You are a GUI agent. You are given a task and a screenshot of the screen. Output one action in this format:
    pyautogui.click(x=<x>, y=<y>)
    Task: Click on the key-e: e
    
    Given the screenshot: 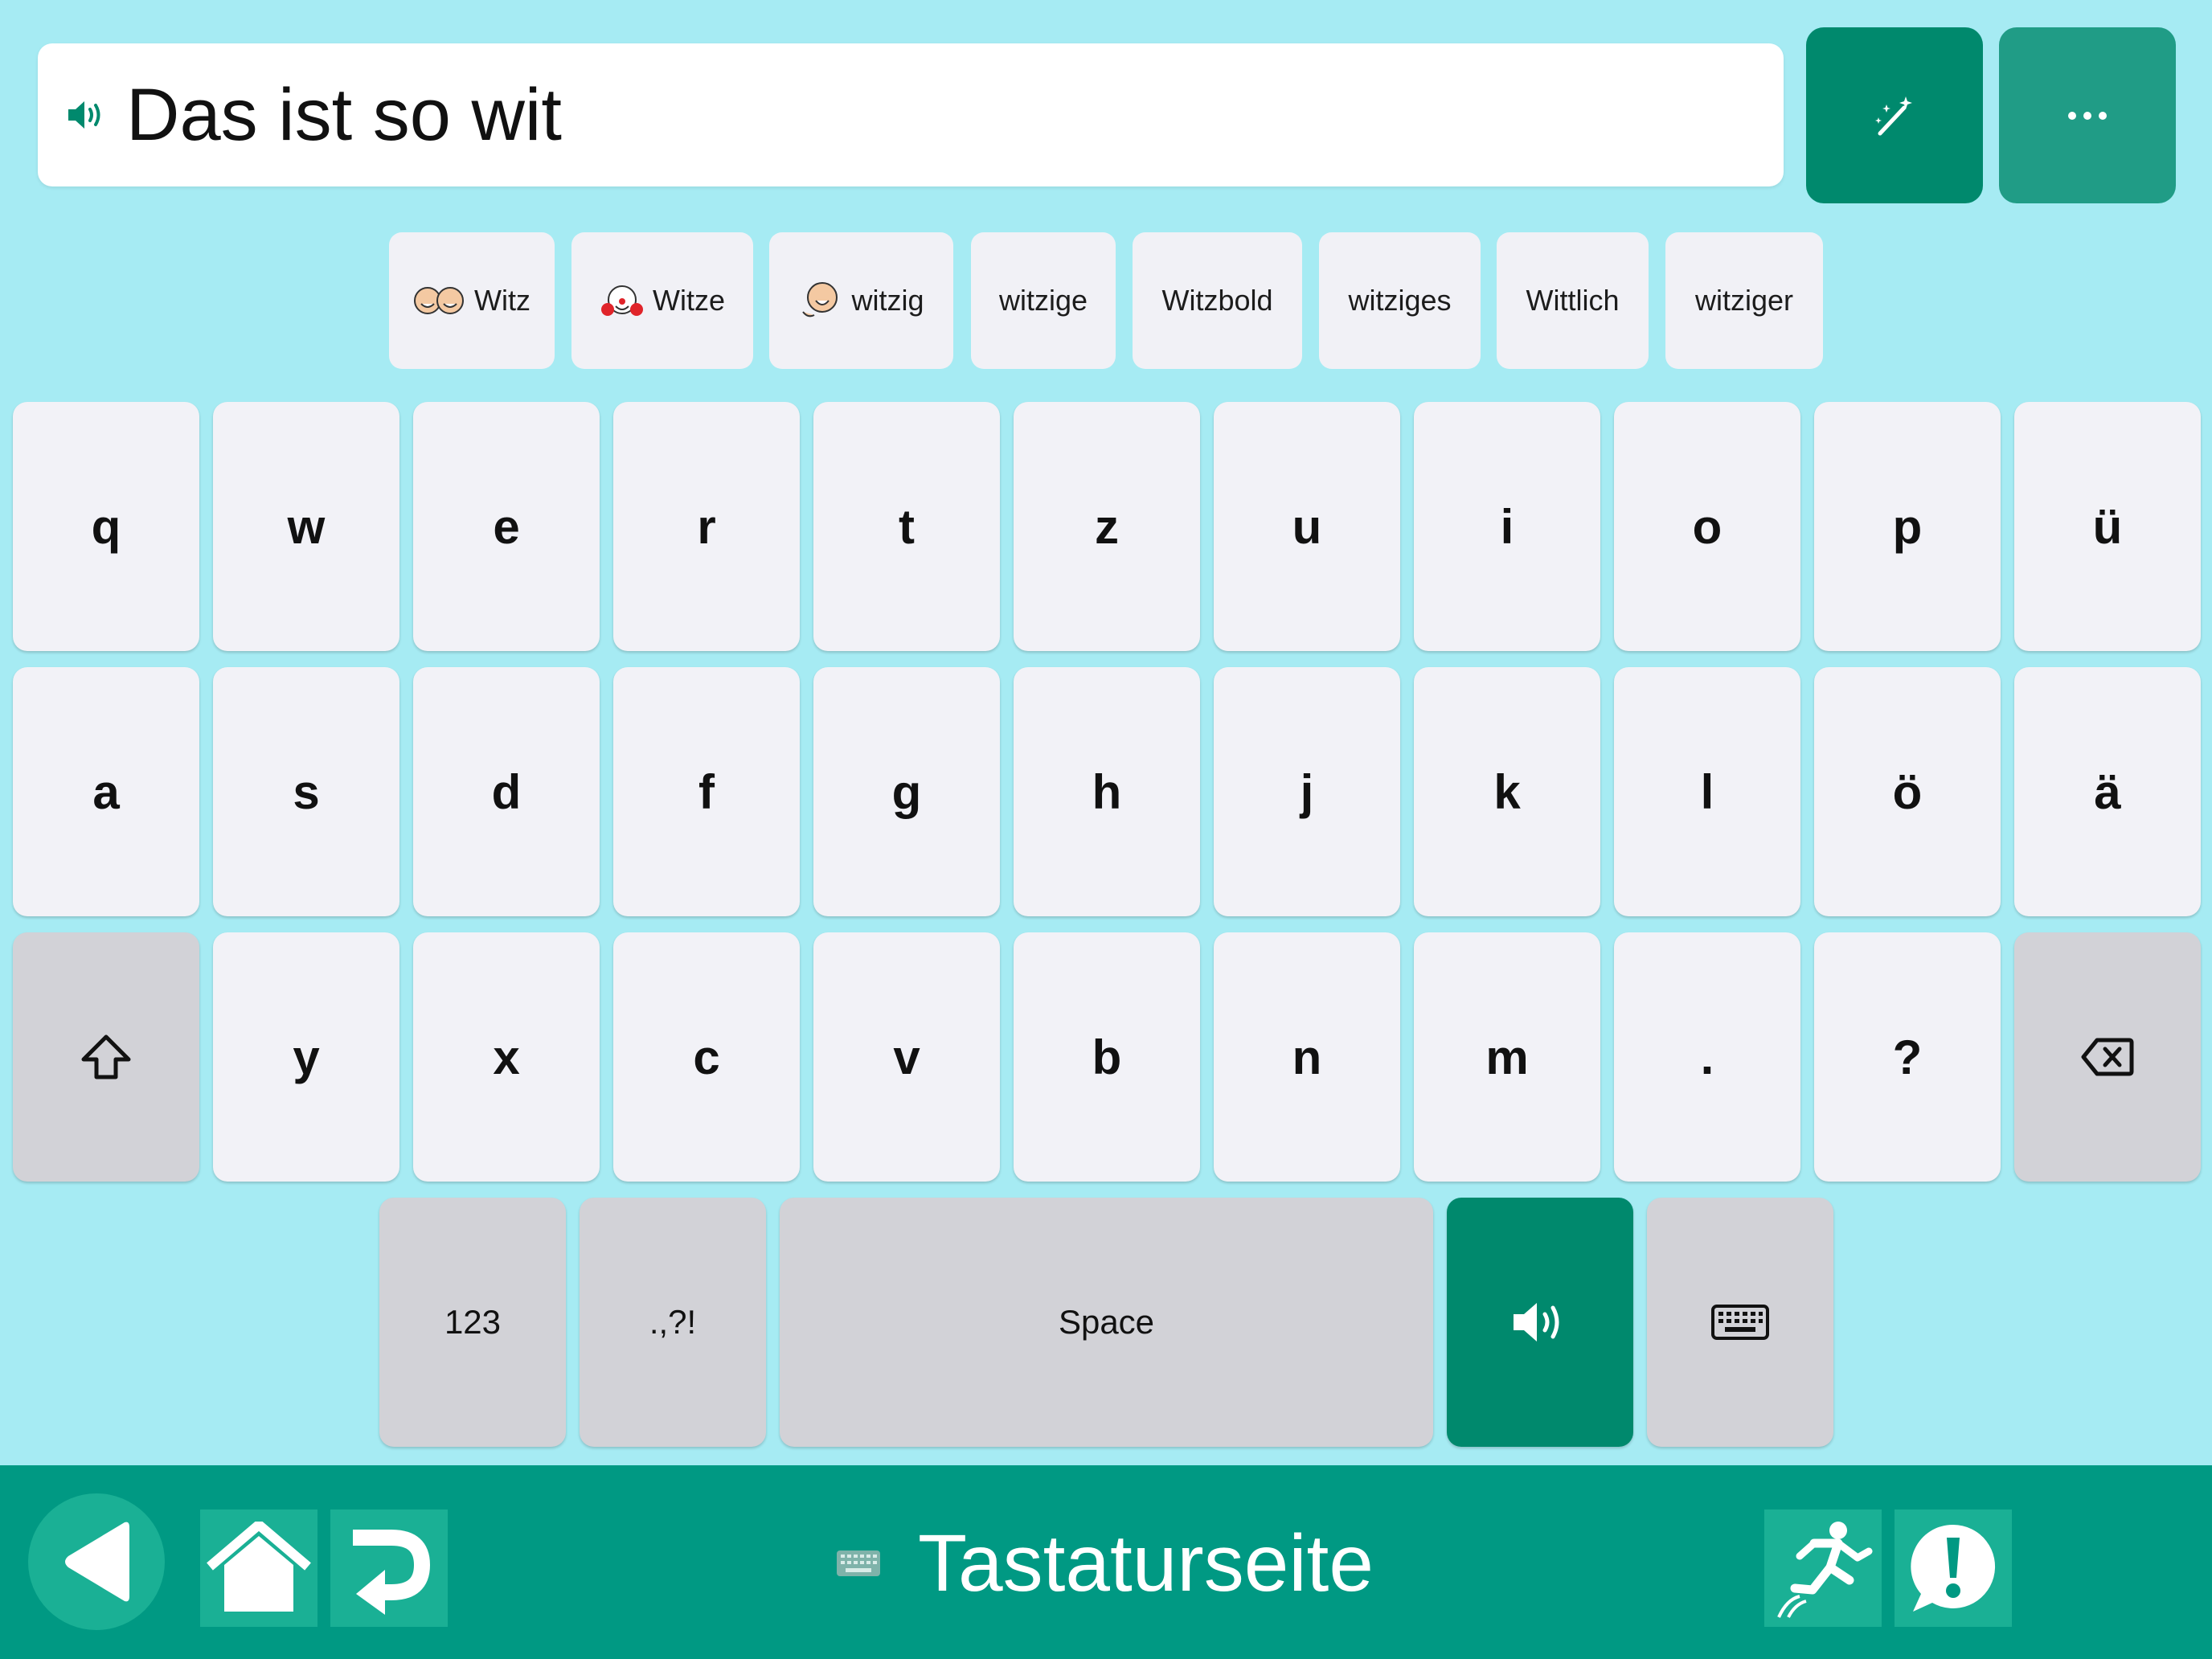 What is the action you would take?
    pyautogui.click(x=507, y=526)
    